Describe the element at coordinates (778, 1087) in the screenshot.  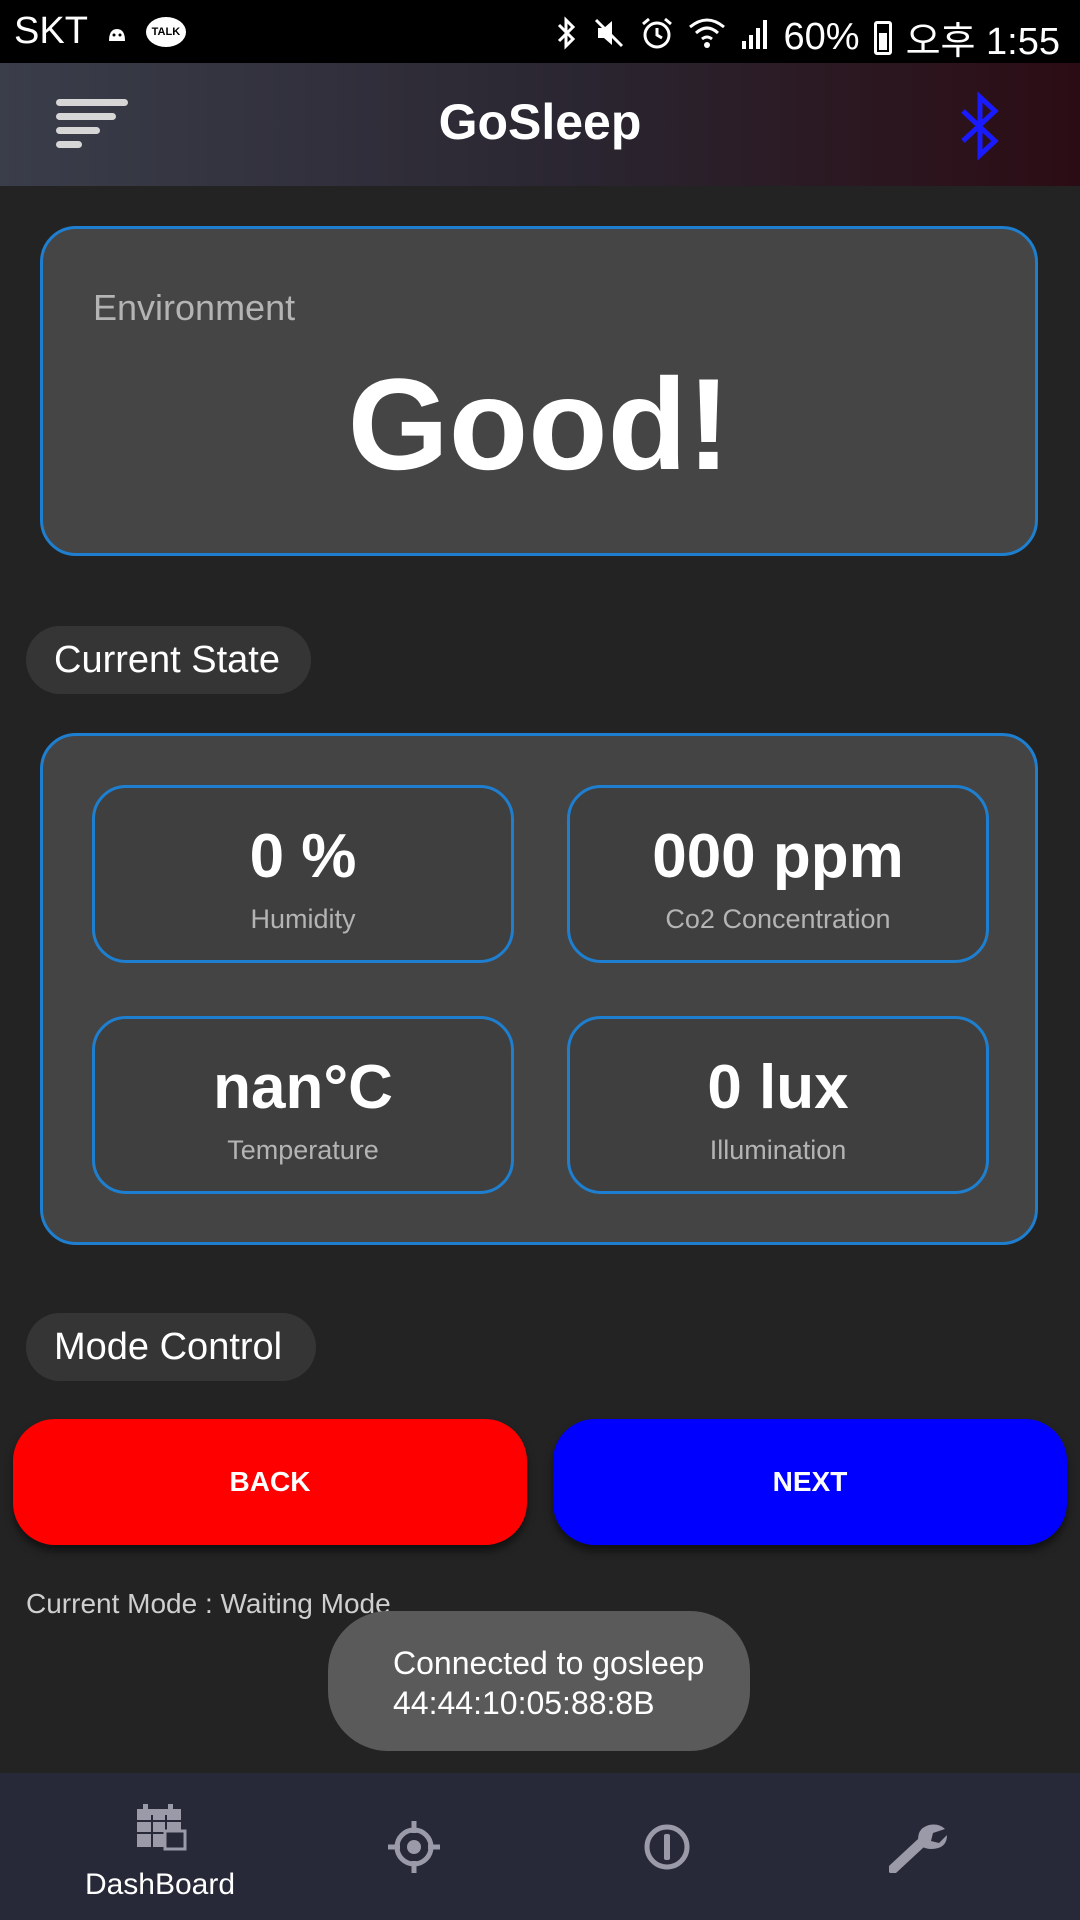
I see `illumination-value: 0 lux` at that location.